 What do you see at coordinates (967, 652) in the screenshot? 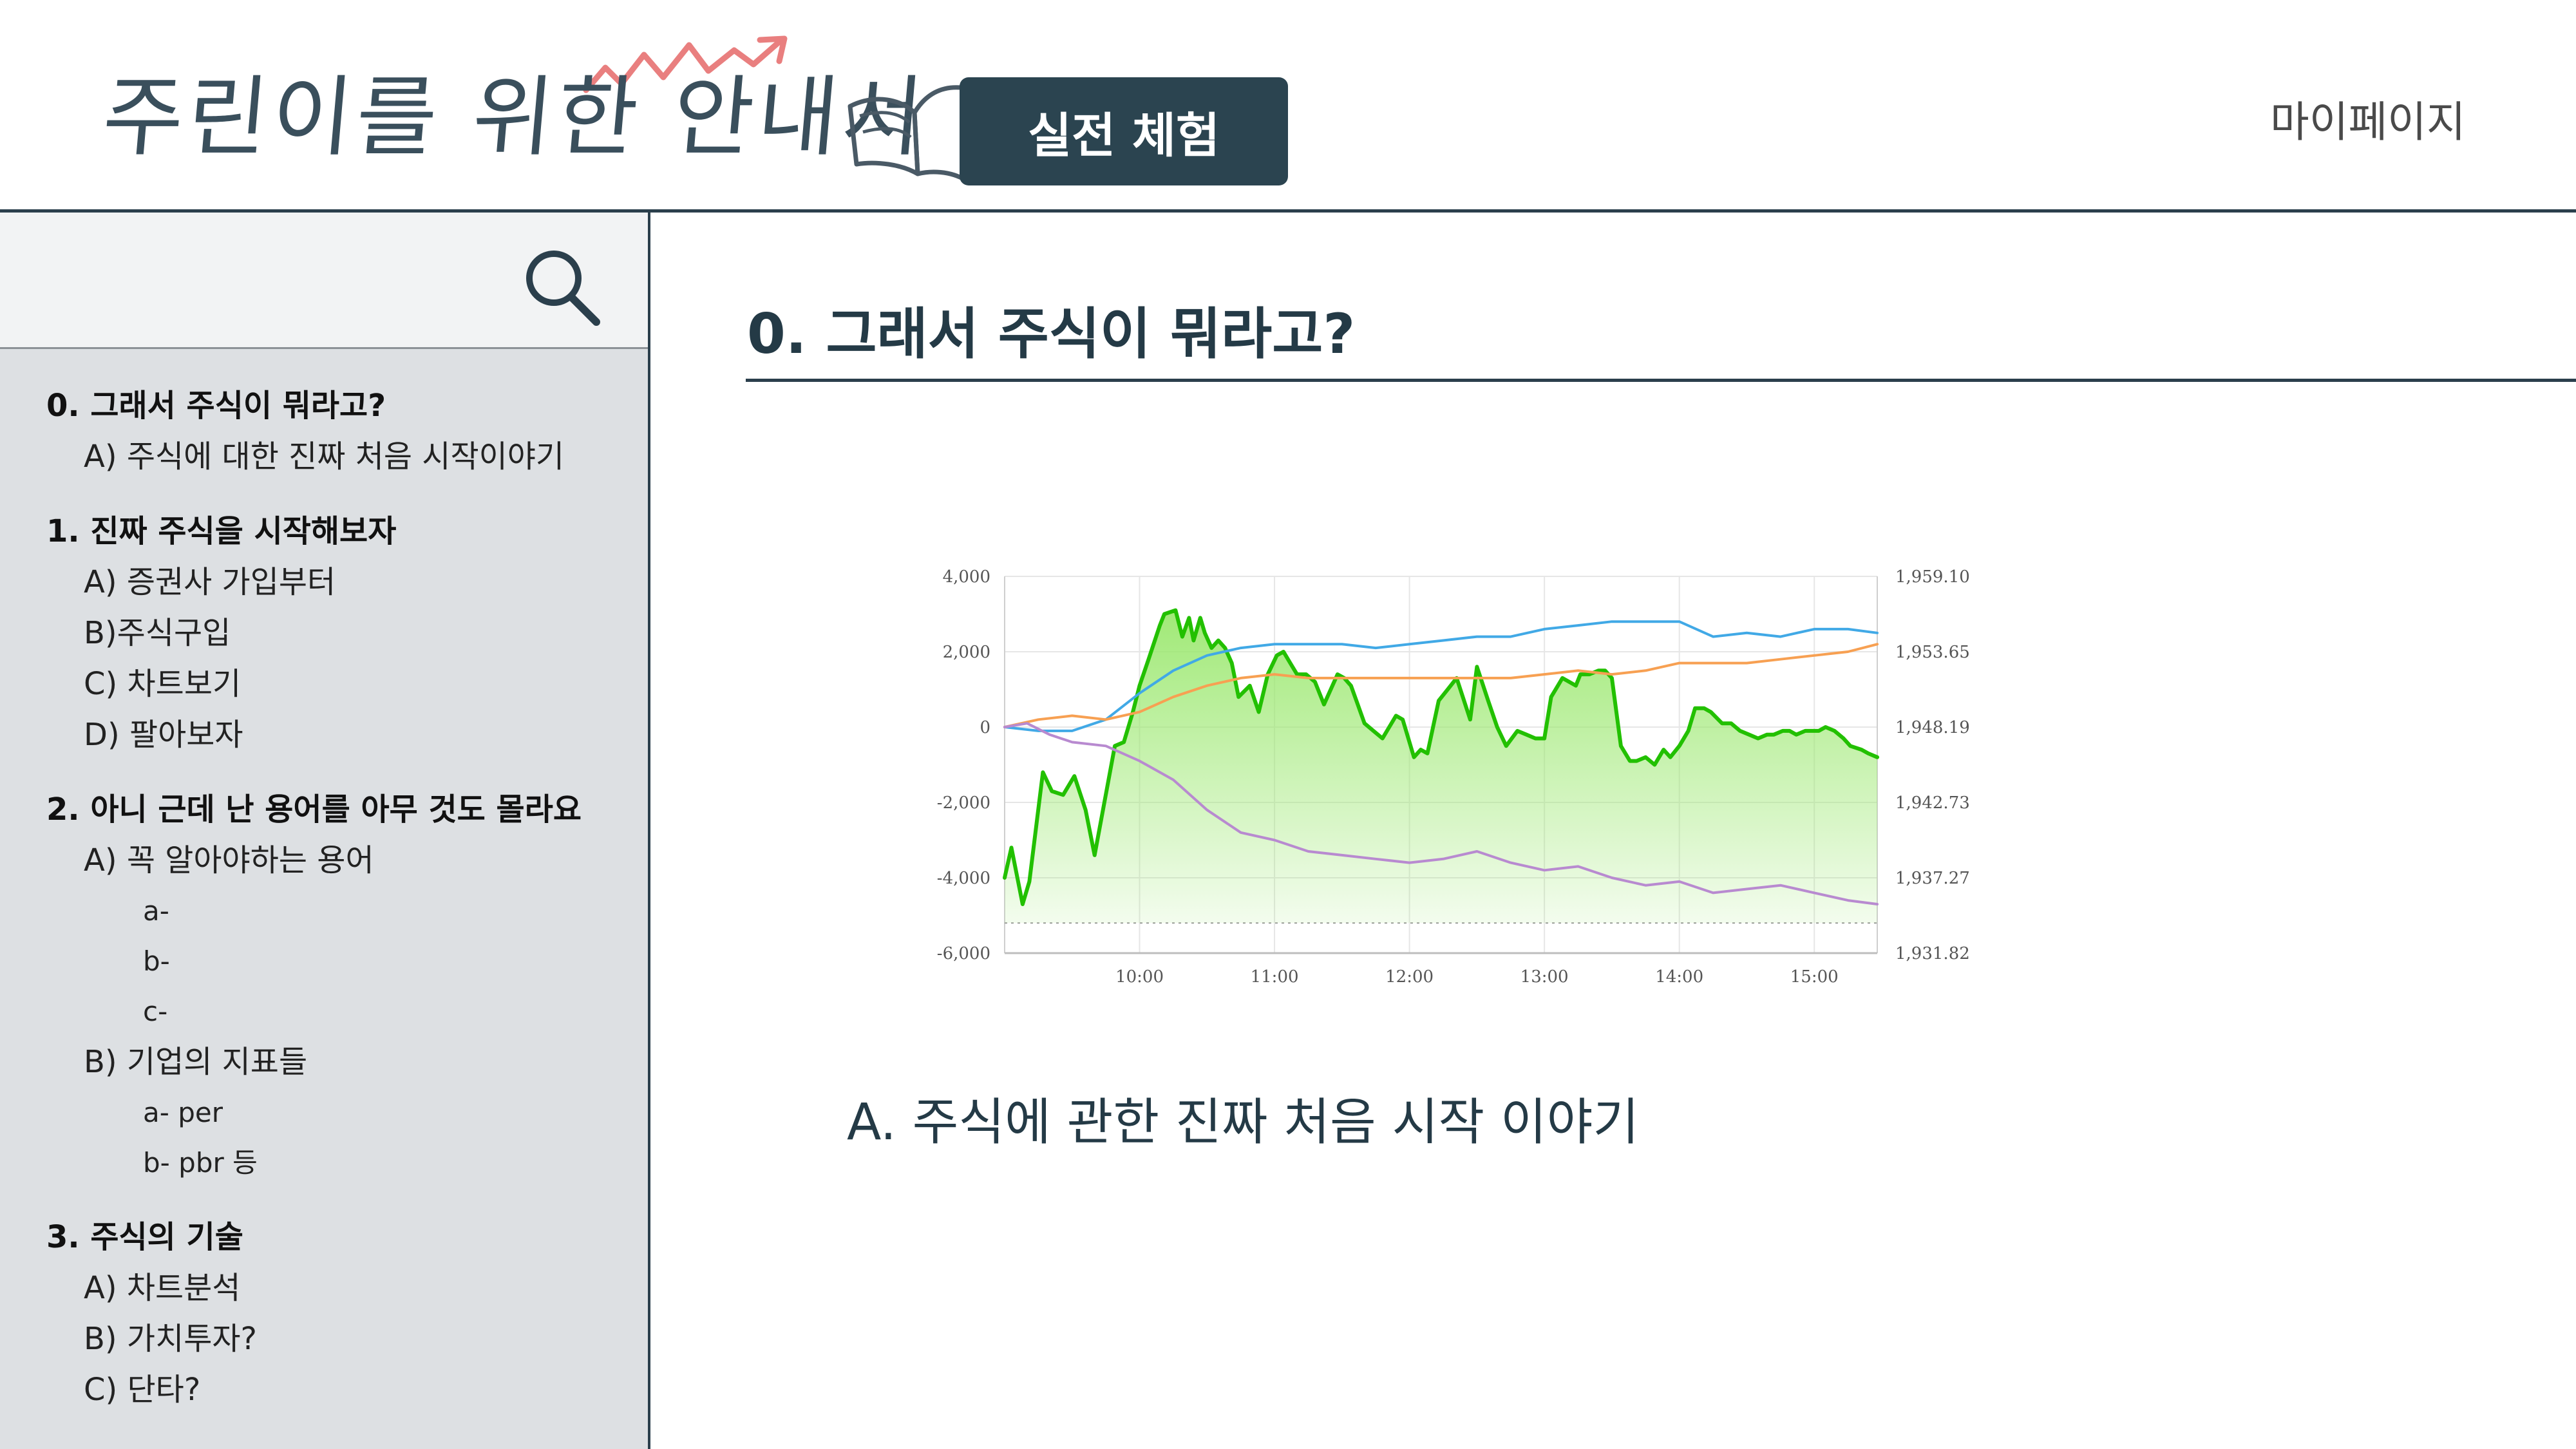
I see `y-left-tick-label: 2,000` at bounding box center [967, 652].